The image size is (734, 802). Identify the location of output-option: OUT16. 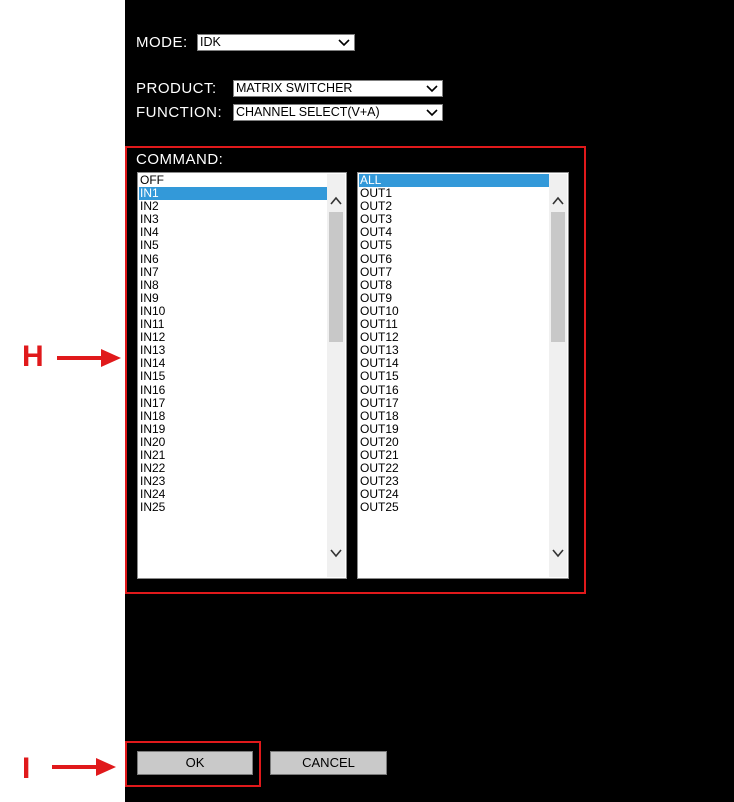
(454, 390).